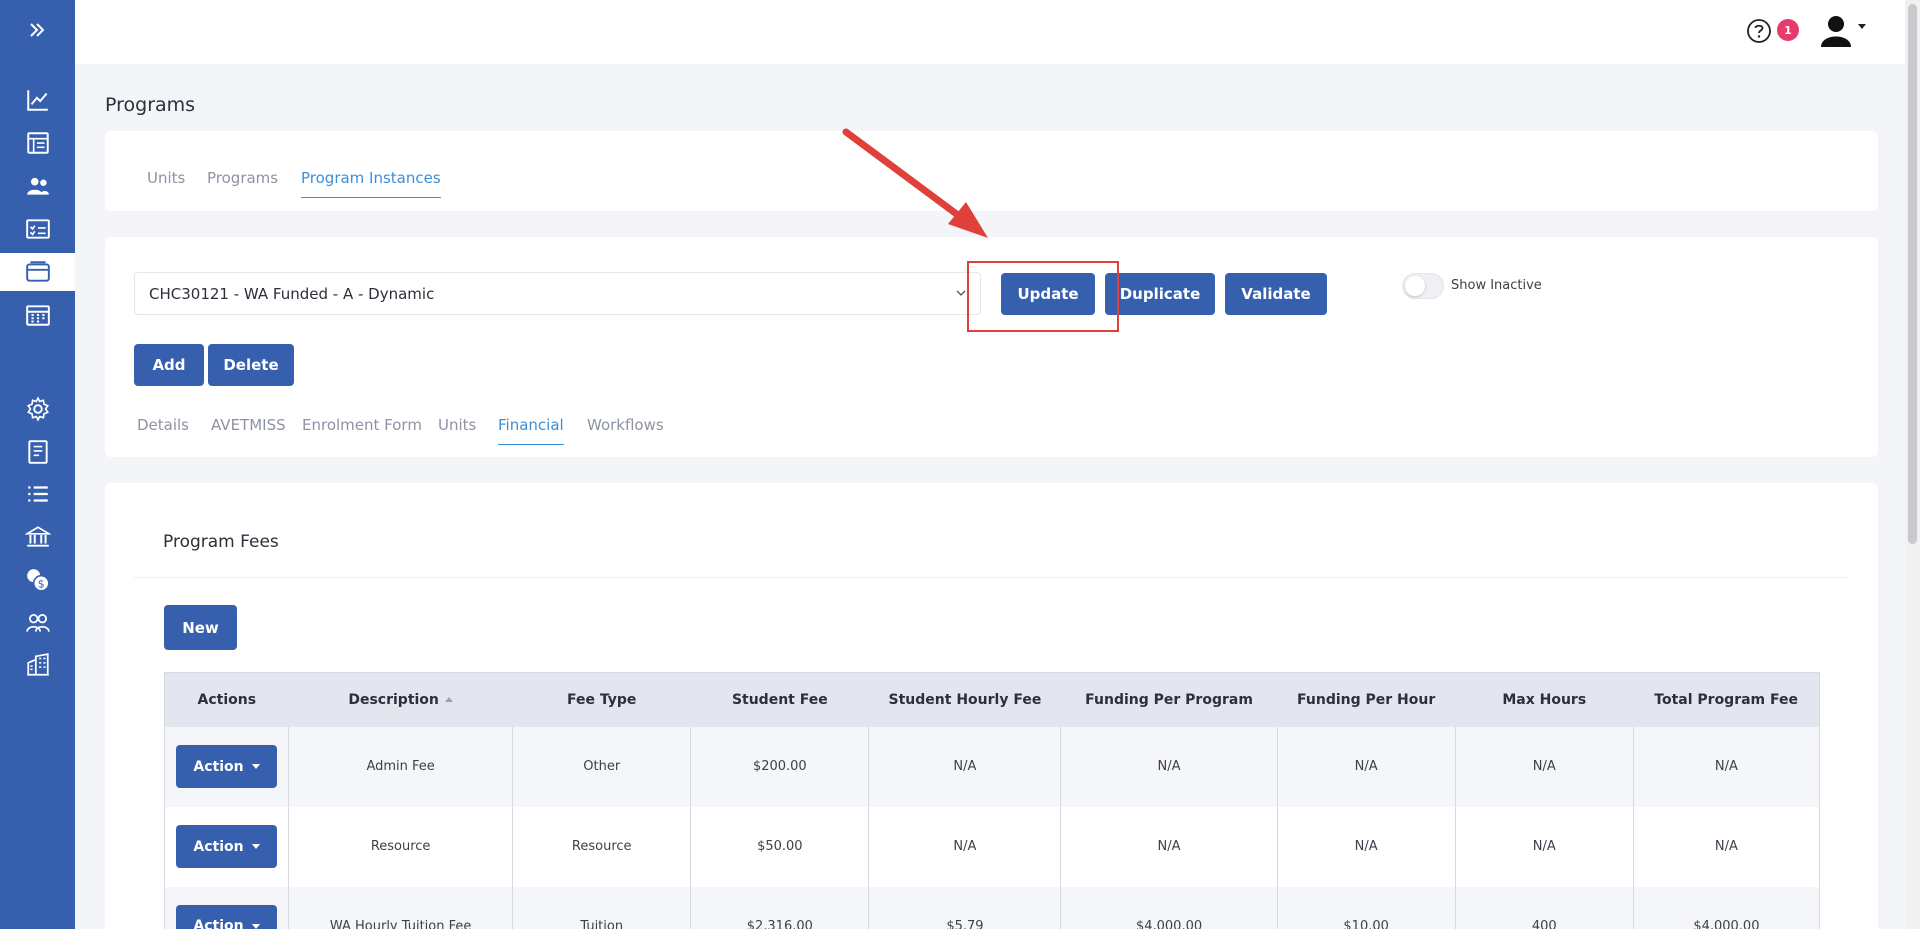  I want to click on show-inactive-toggle, so click(1423, 286).